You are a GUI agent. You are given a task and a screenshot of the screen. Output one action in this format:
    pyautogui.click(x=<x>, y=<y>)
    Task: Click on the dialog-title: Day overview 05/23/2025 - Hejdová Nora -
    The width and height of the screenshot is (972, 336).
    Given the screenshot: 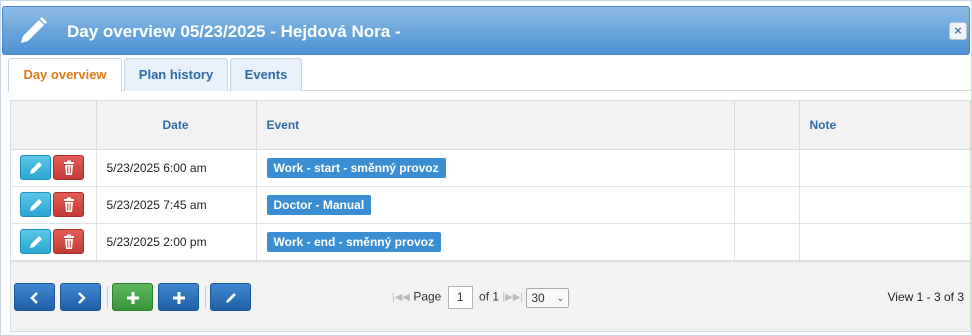 What is the action you would take?
    pyautogui.click(x=234, y=31)
    